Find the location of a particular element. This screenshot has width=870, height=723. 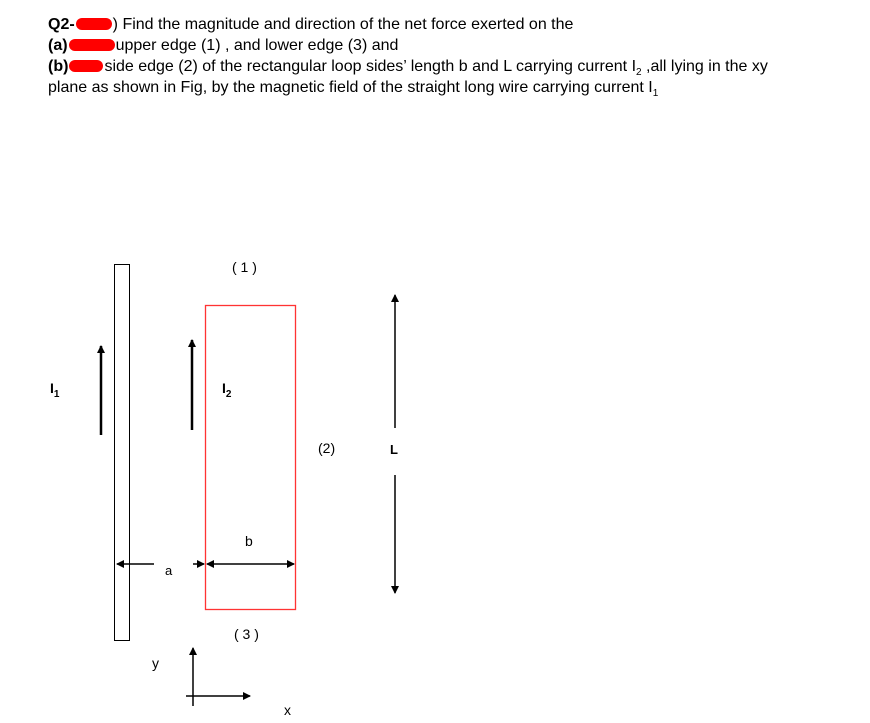

wire-current-subscript: 1 is located at coordinates (56, 394).